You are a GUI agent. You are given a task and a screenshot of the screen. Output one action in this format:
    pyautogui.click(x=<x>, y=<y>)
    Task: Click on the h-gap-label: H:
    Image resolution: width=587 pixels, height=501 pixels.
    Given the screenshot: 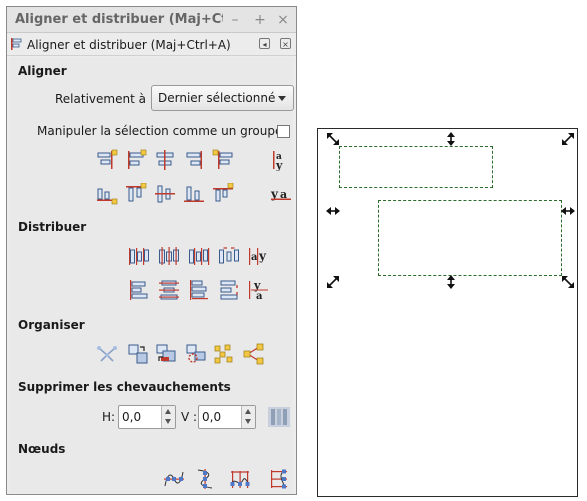 What is the action you would take?
    pyautogui.click(x=109, y=417)
    